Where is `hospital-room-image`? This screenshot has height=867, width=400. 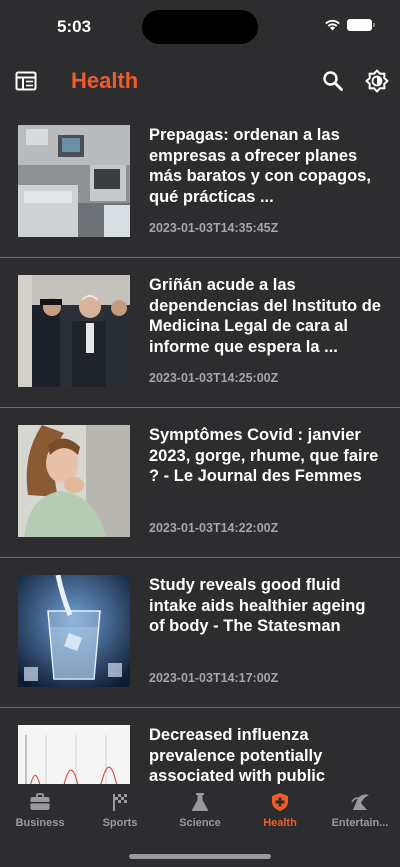 hospital-room-image is located at coordinates (74, 181).